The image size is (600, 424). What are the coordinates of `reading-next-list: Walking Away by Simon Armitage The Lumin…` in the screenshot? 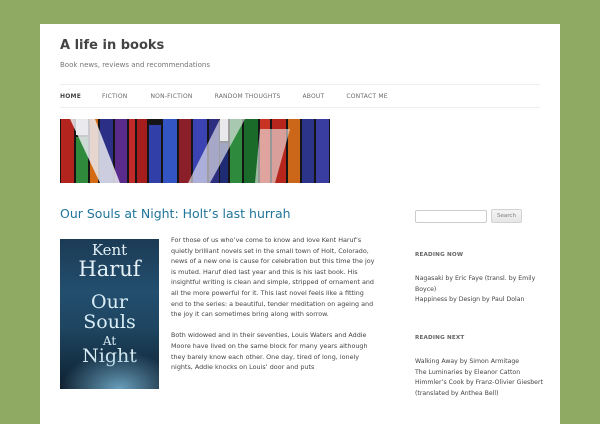 It's located at (480, 378).